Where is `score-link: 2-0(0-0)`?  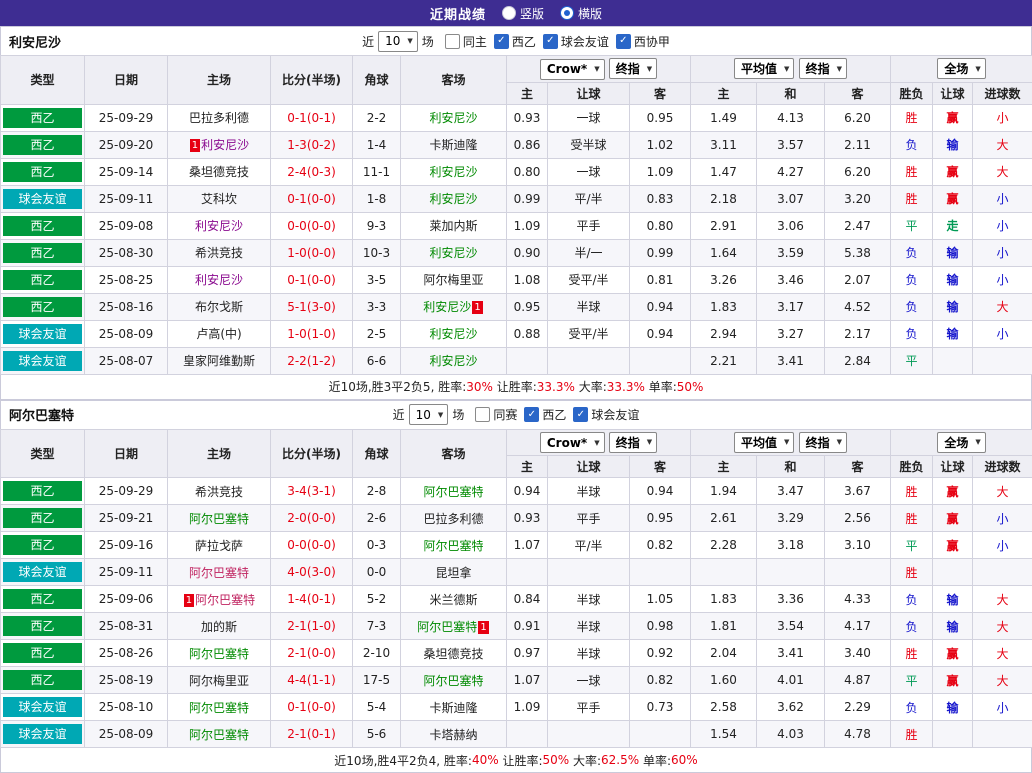
score-link: 2-0(0-0) is located at coordinates (311, 518).